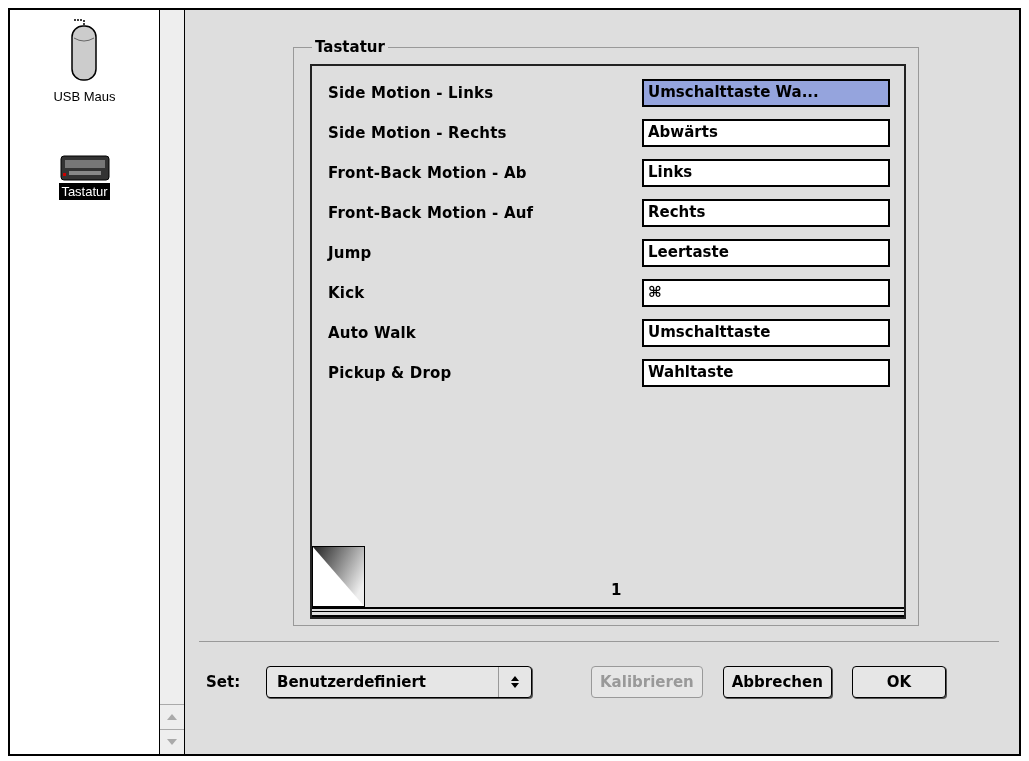 The height and width of the screenshot is (761, 1029). I want to click on action-label: Pickup & Drop, so click(390, 373).